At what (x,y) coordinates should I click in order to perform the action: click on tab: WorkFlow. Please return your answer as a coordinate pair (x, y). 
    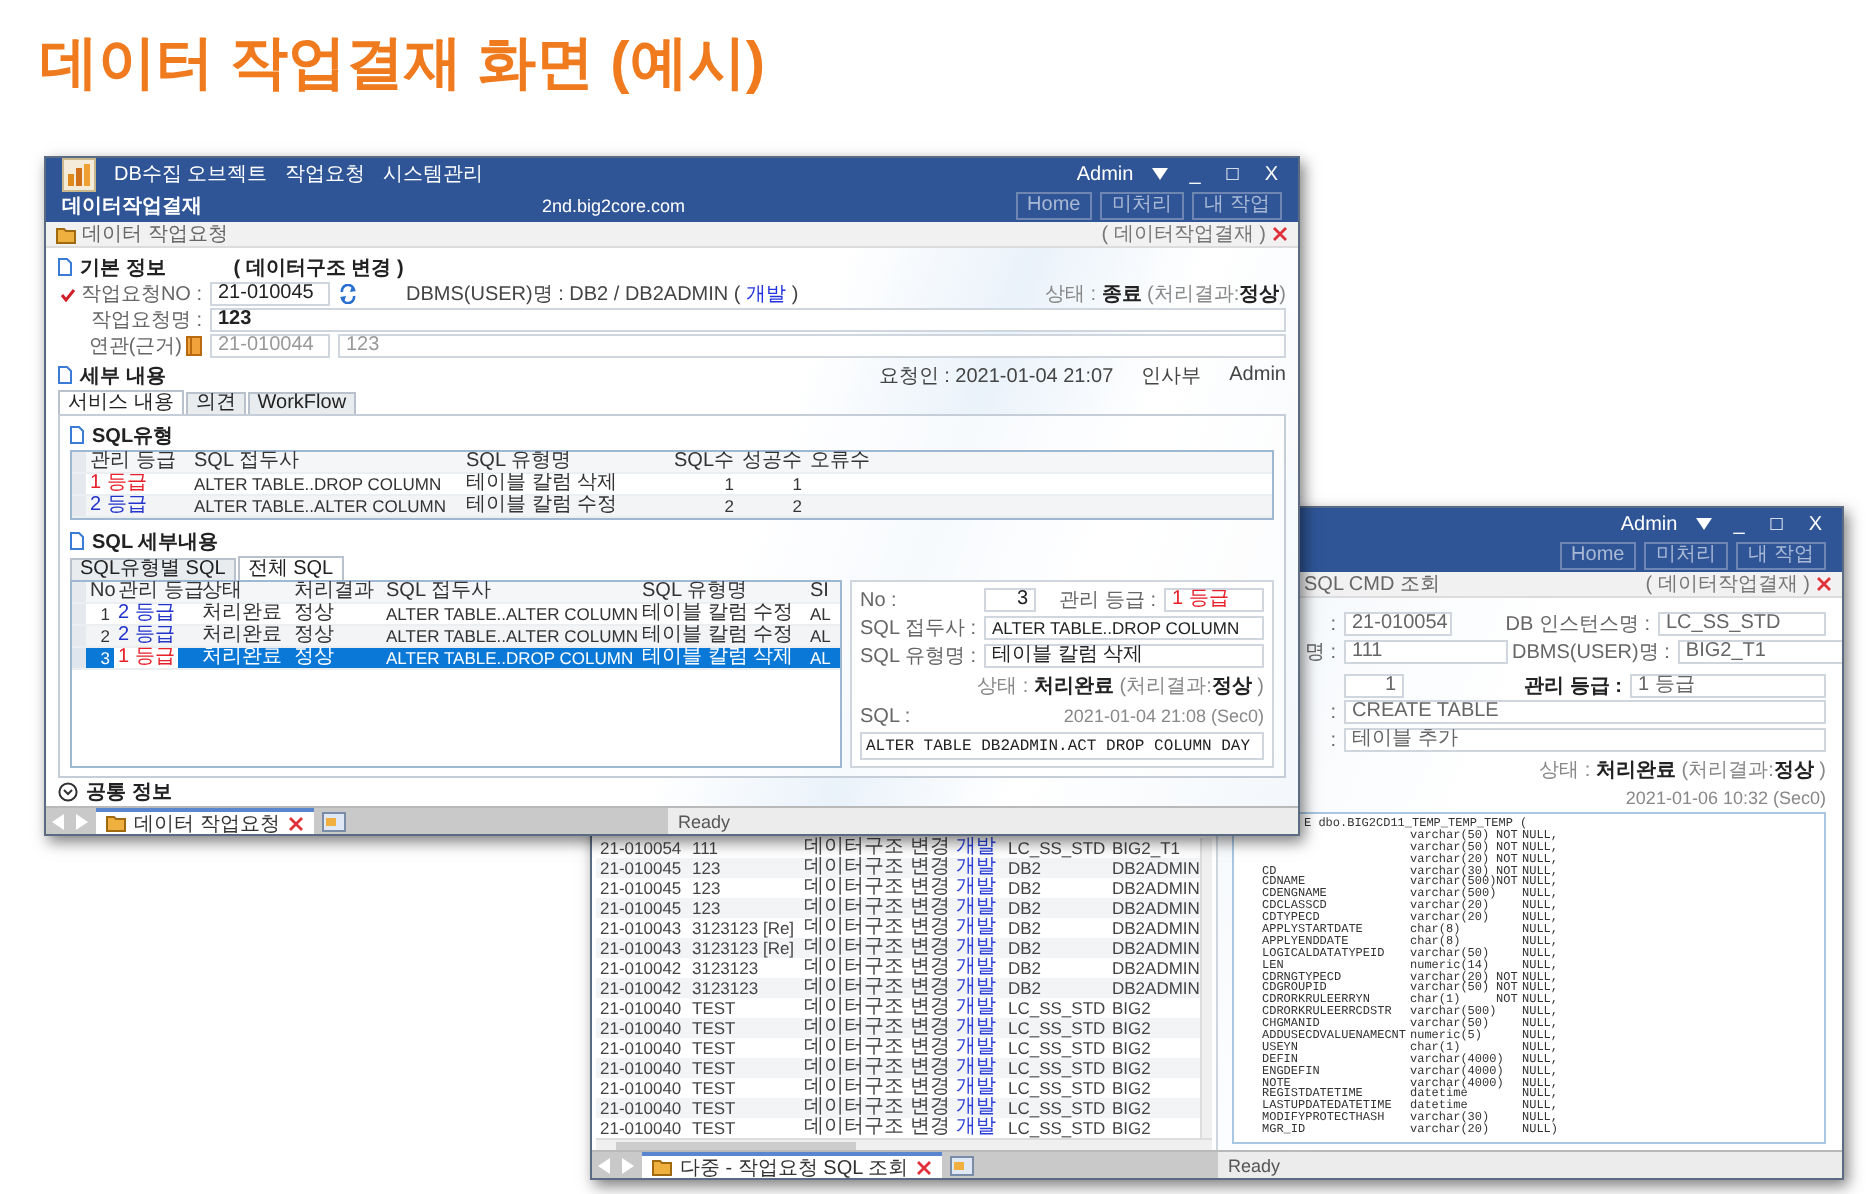
    Looking at the image, I should click on (302, 404).